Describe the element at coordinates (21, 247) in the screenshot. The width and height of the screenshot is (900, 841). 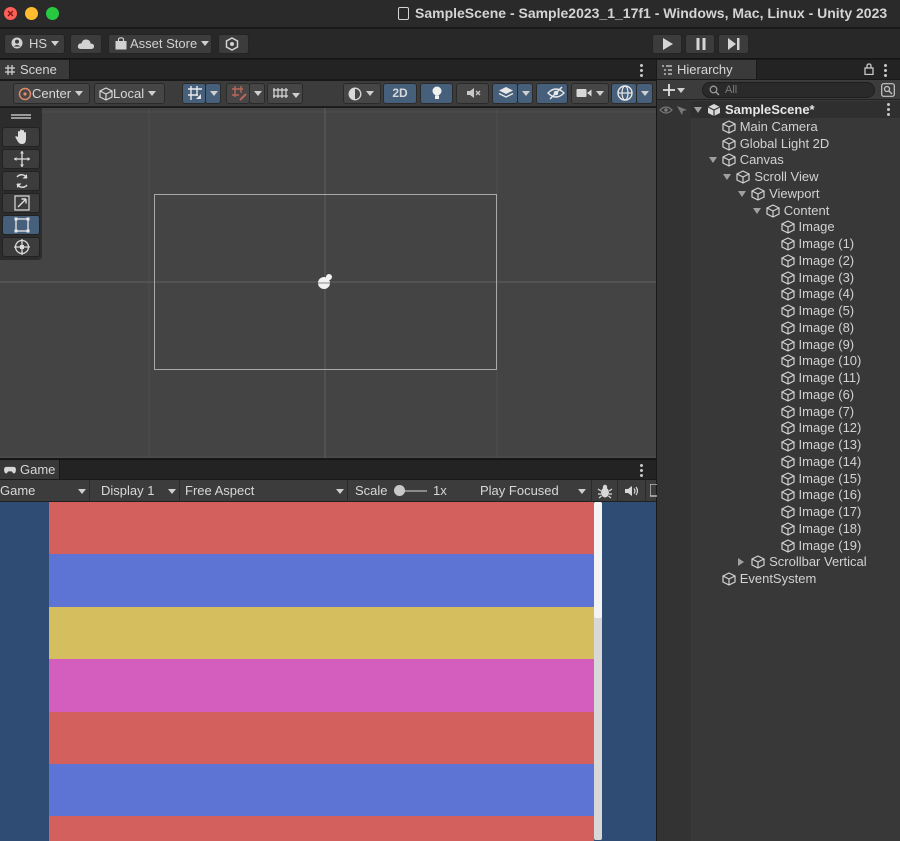
I see `transform-tool-button` at that location.